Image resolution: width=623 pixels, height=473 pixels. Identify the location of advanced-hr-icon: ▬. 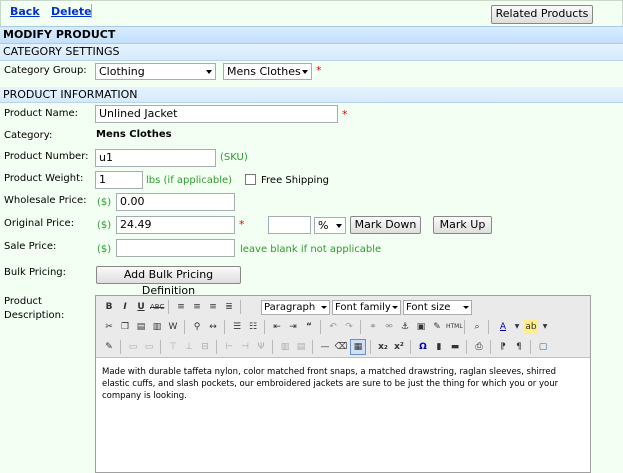
(455, 347).